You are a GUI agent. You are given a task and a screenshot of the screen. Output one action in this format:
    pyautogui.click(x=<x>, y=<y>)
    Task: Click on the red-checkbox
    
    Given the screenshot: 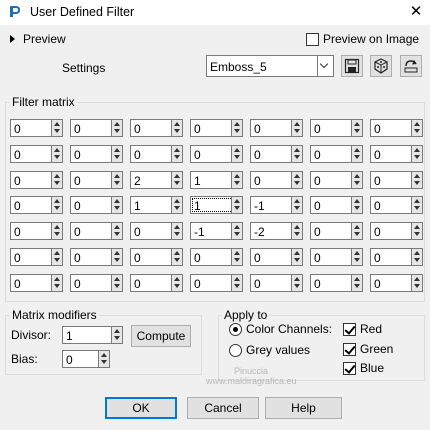 What is the action you would take?
    pyautogui.click(x=349, y=329)
    